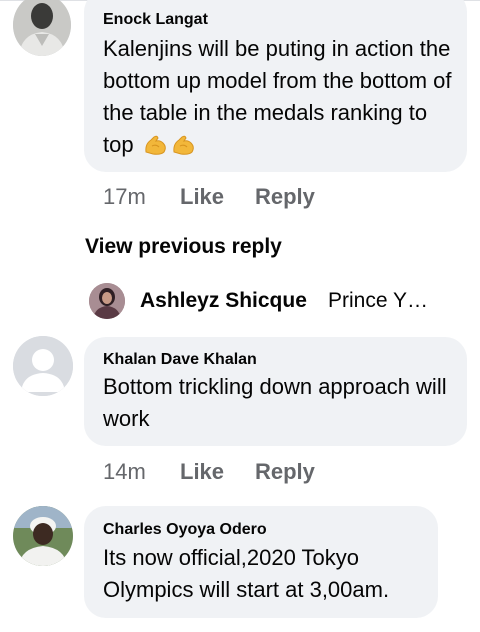  What do you see at coordinates (180, 360) in the screenshot?
I see `comment-author: Khalan Dave Khalan` at bounding box center [180, 360].